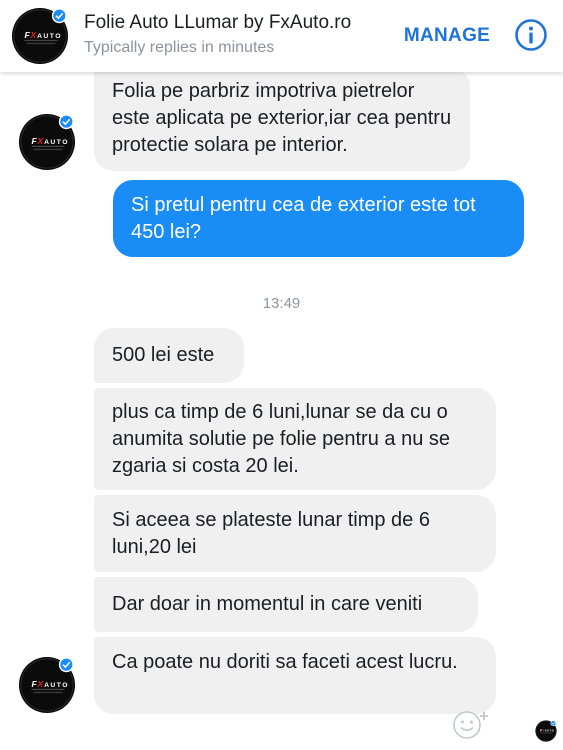 The height and width of the screenshot is (750, 563). What do you see at coordinates (281, 303) in the screenshot?
I see `timestamp: 13:49` at bounding box center [281, 303].